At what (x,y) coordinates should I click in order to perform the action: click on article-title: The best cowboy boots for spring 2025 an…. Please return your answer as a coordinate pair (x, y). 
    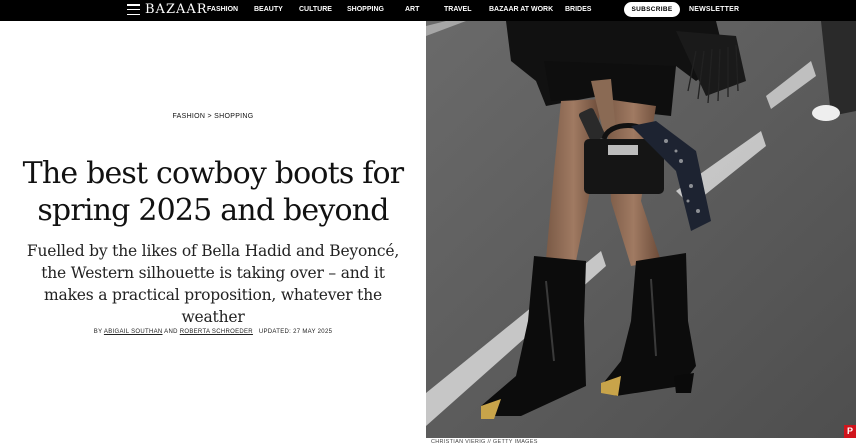
    Looking at the image, I should click on (213, 192).